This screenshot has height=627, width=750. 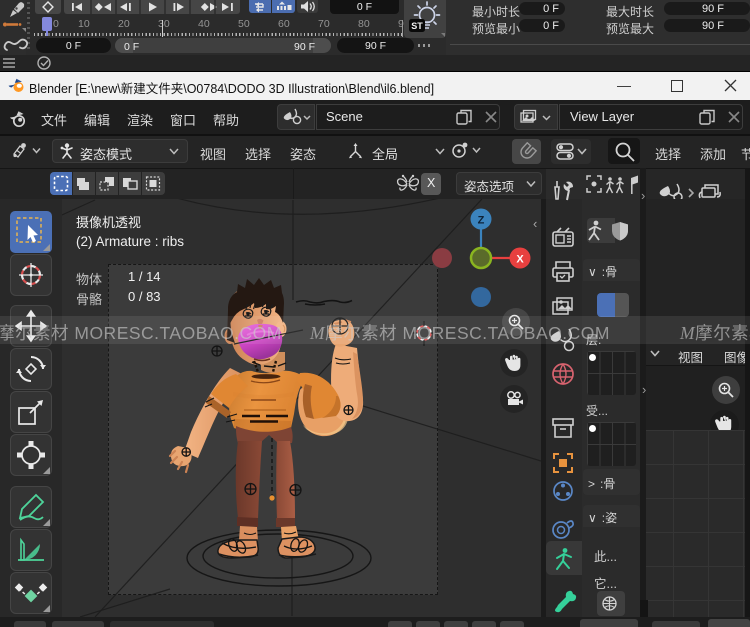 I want to click on svg-text: ST, so click(x=417, y=26).